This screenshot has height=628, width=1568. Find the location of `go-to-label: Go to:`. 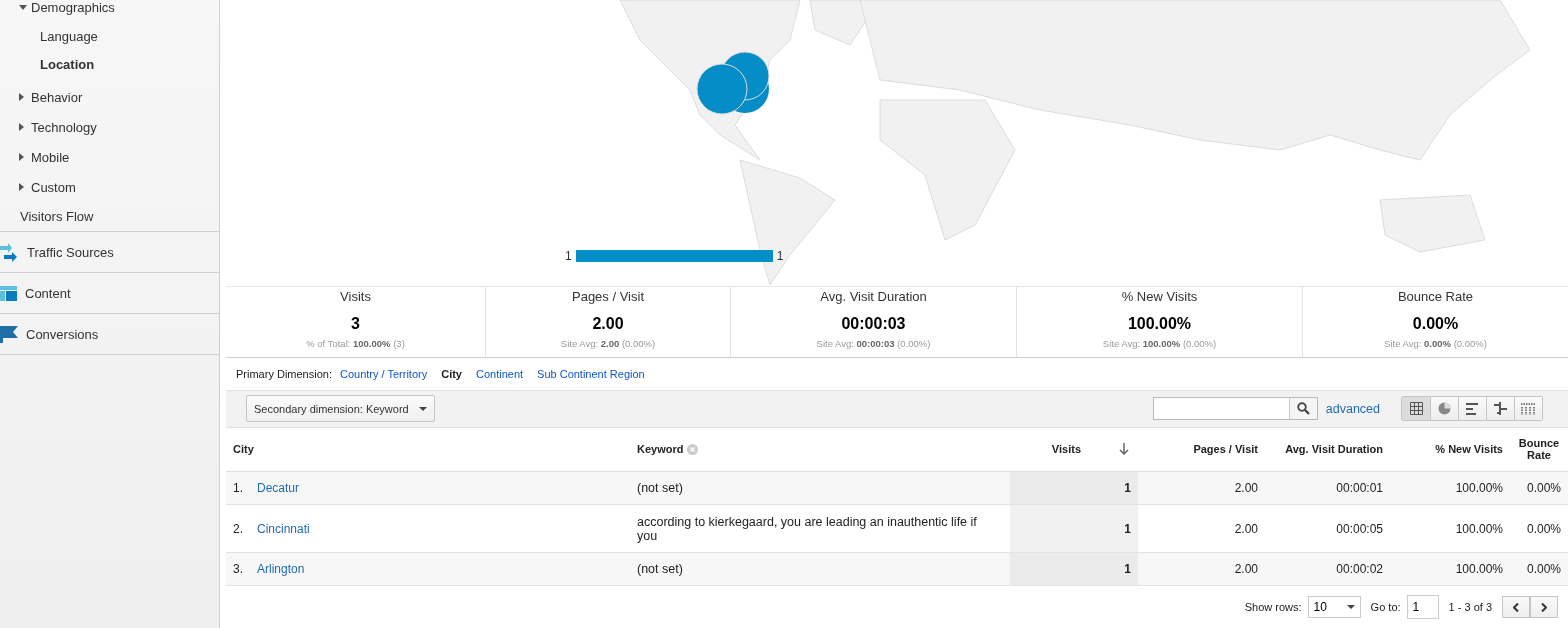

go-to-label: Go to: is located at coordinates (1385, 607).